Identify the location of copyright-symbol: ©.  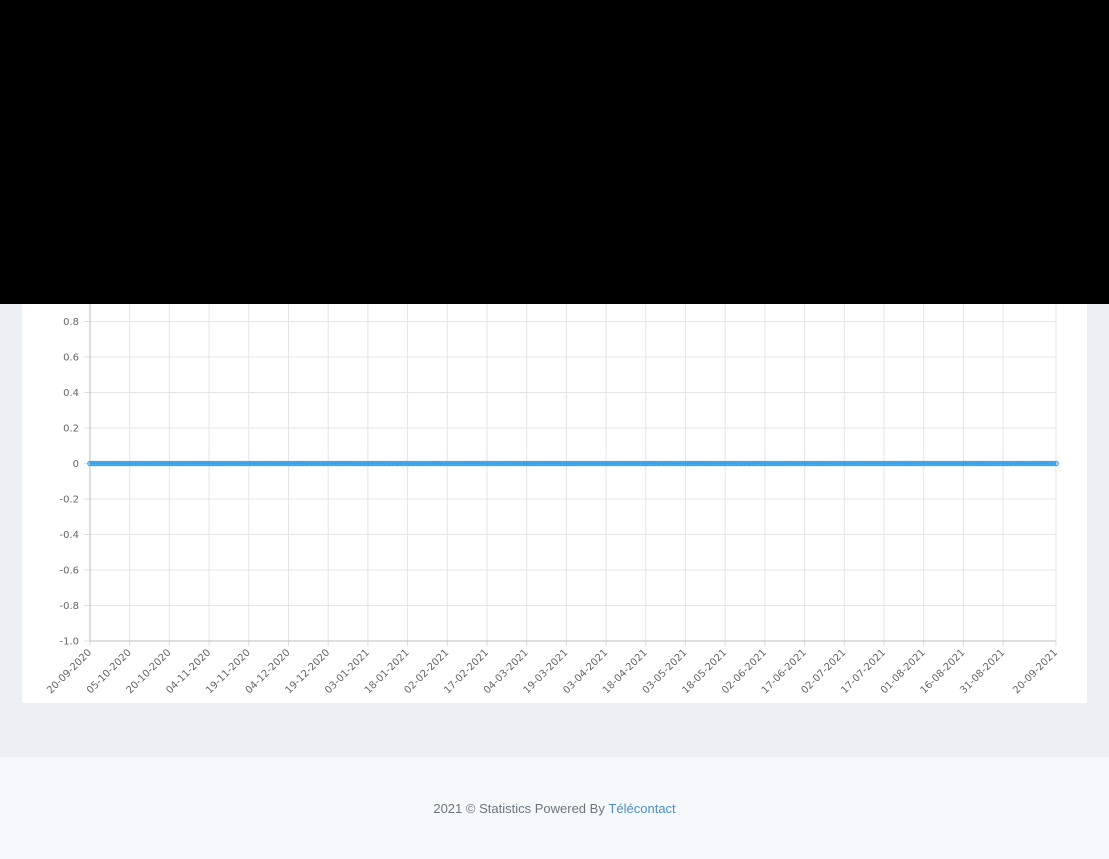
(470, 808).